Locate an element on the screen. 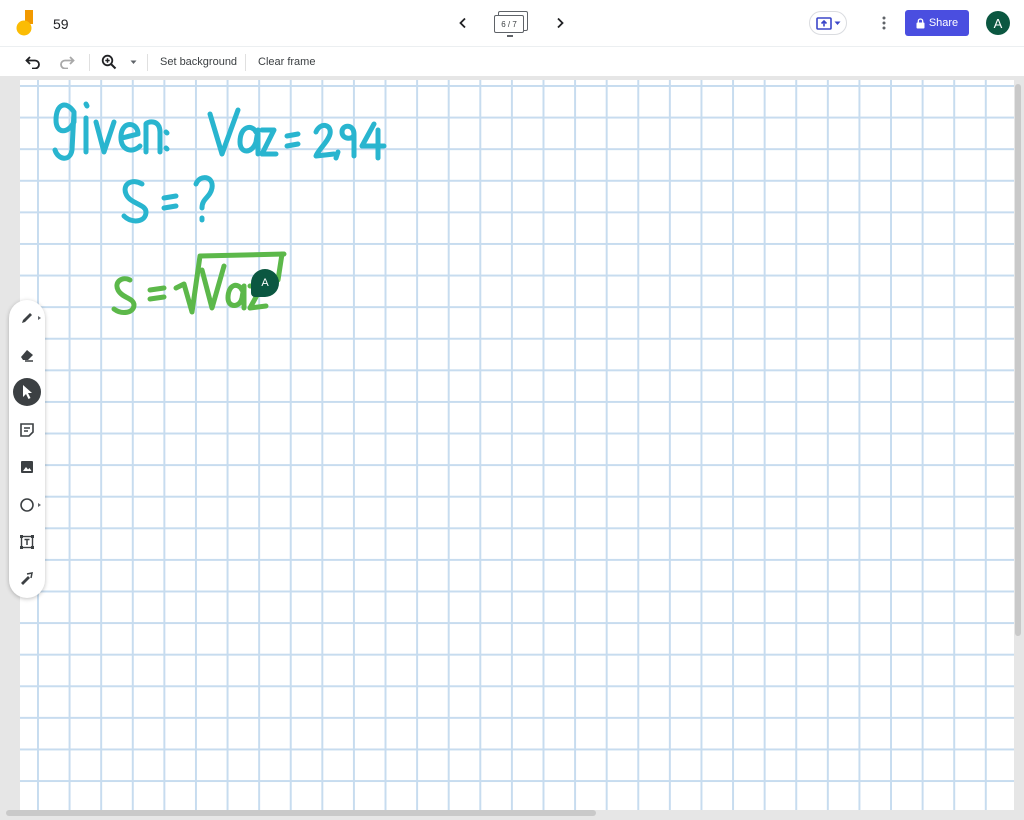  laser-tool is located at coordinates (27, 579).